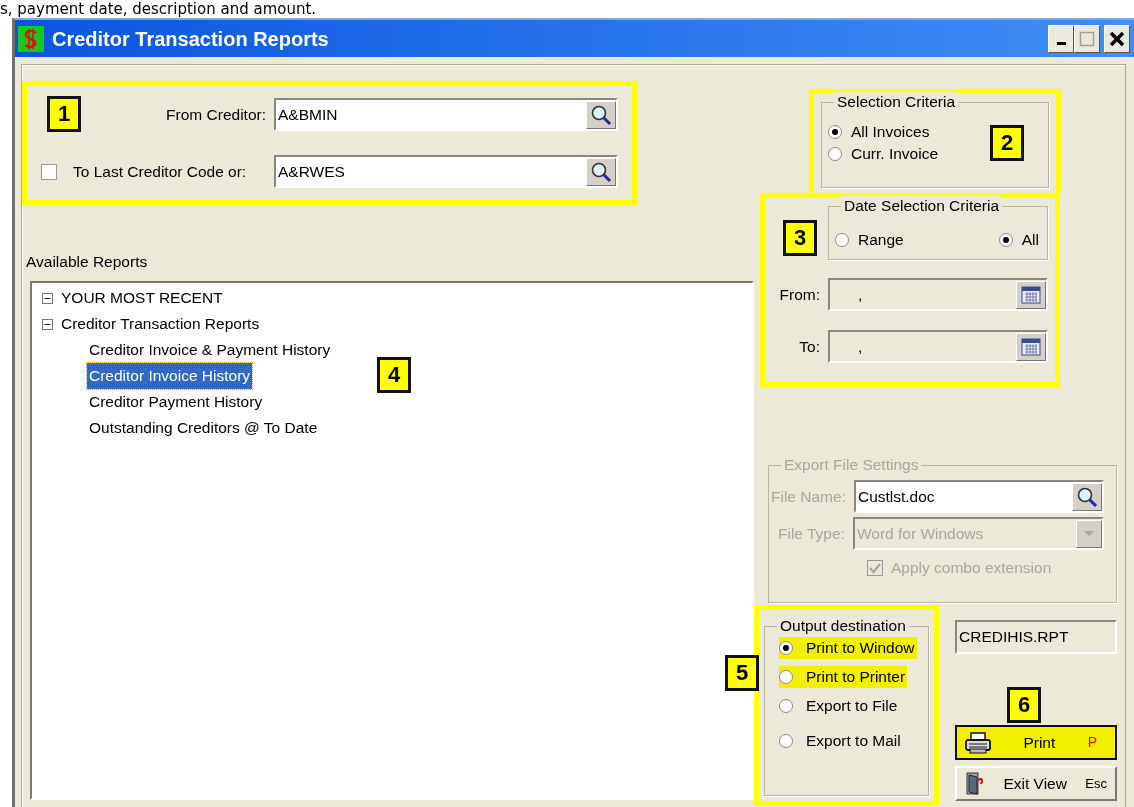  What do you see at coordinates (311, 171) in the screenshot?
I see `field-value: A&RWES` at bounding box center [311, 171].